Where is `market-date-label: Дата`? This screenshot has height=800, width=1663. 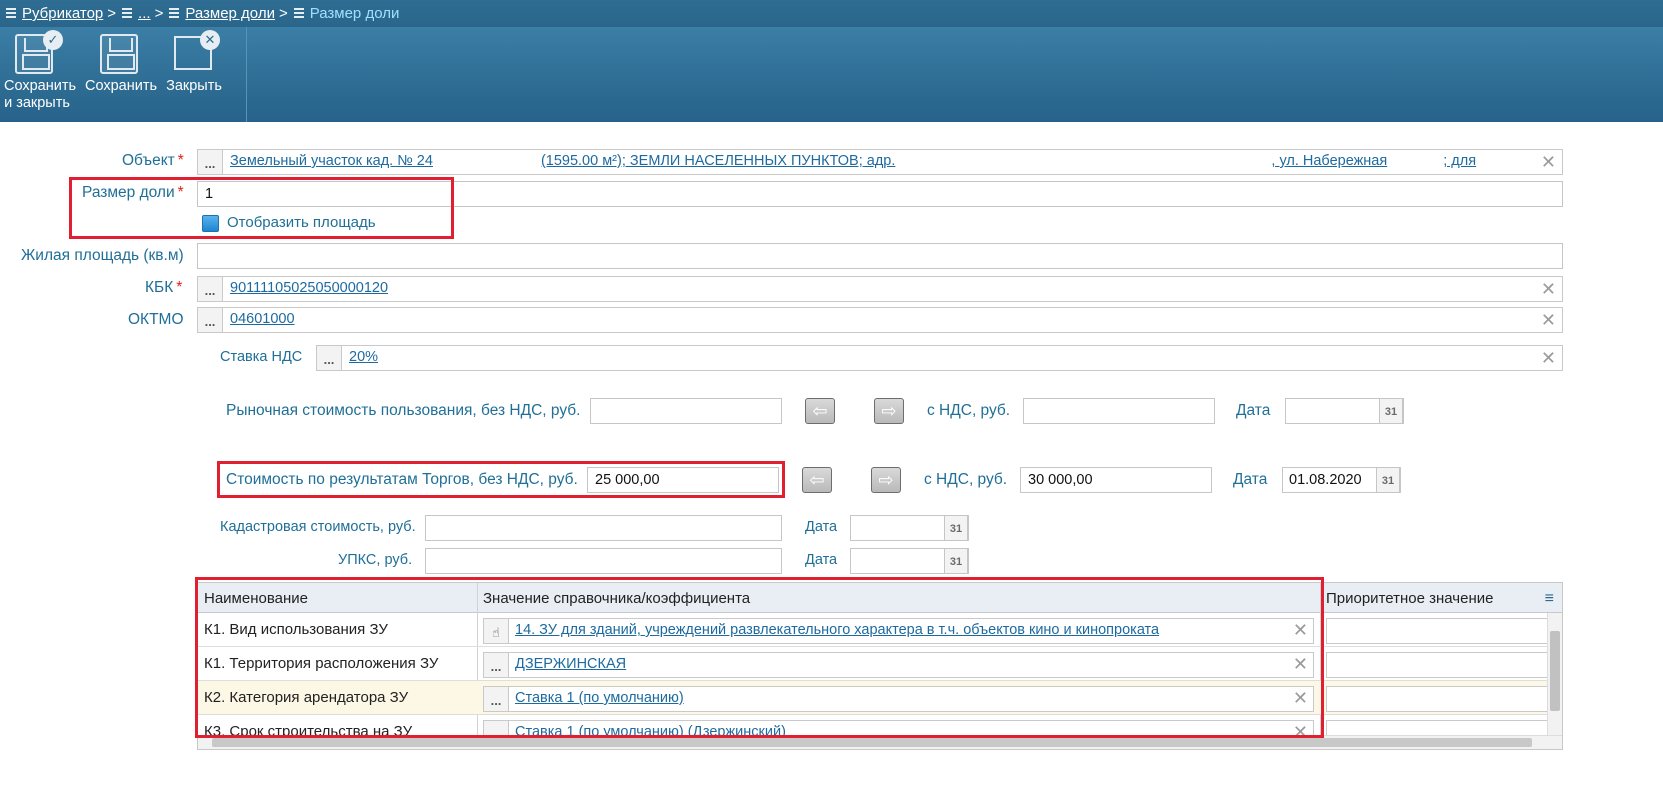 market-date-label: Дата is located at coordinates (1253, 410).